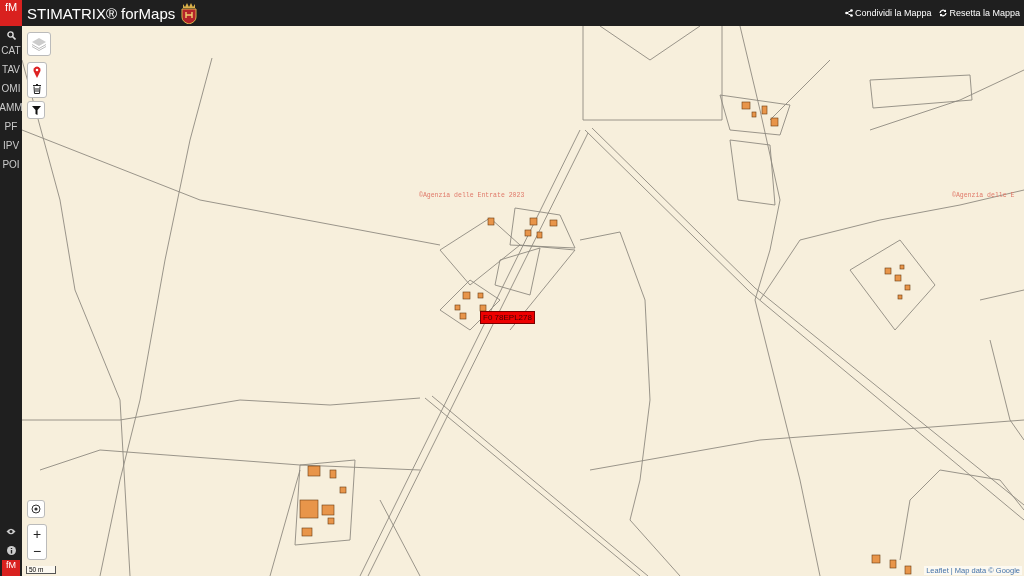 Image resolution: width=1024 pixels, height=576 pixels. Describe the element at coordinates (888, 13) in the screenshot. I see `share-map-button: Condividi la Mappa` at that location.